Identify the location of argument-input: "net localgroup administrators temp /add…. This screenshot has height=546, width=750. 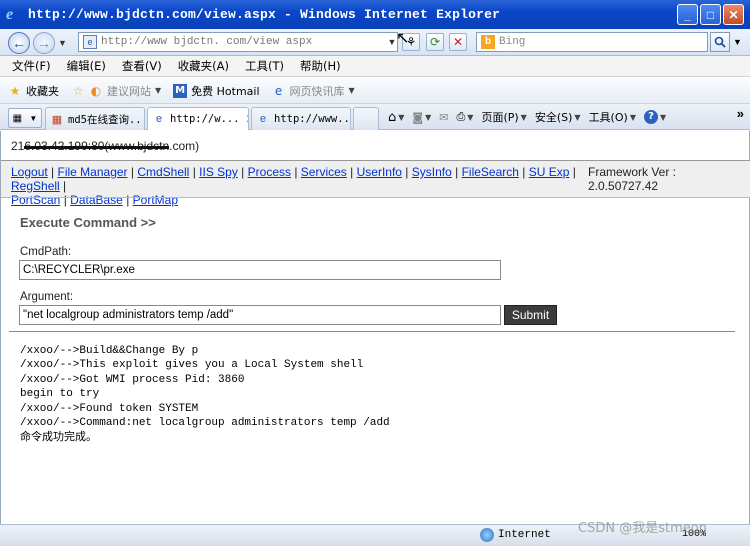
(260, 315).